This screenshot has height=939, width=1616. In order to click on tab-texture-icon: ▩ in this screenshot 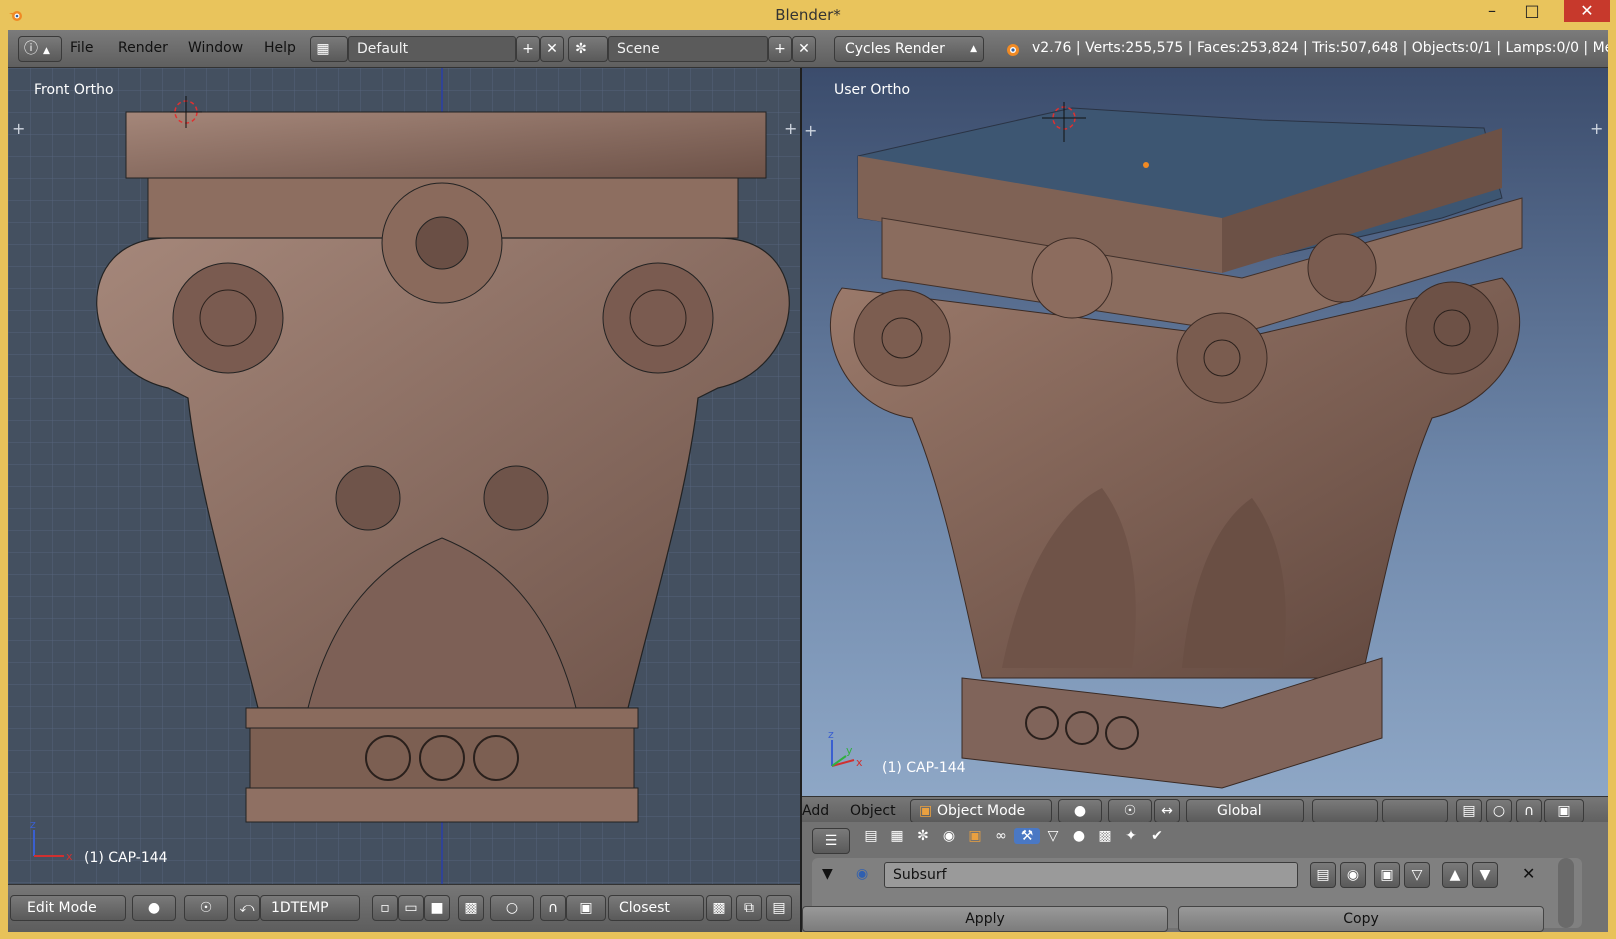, I will do `click(1105, 836)`.